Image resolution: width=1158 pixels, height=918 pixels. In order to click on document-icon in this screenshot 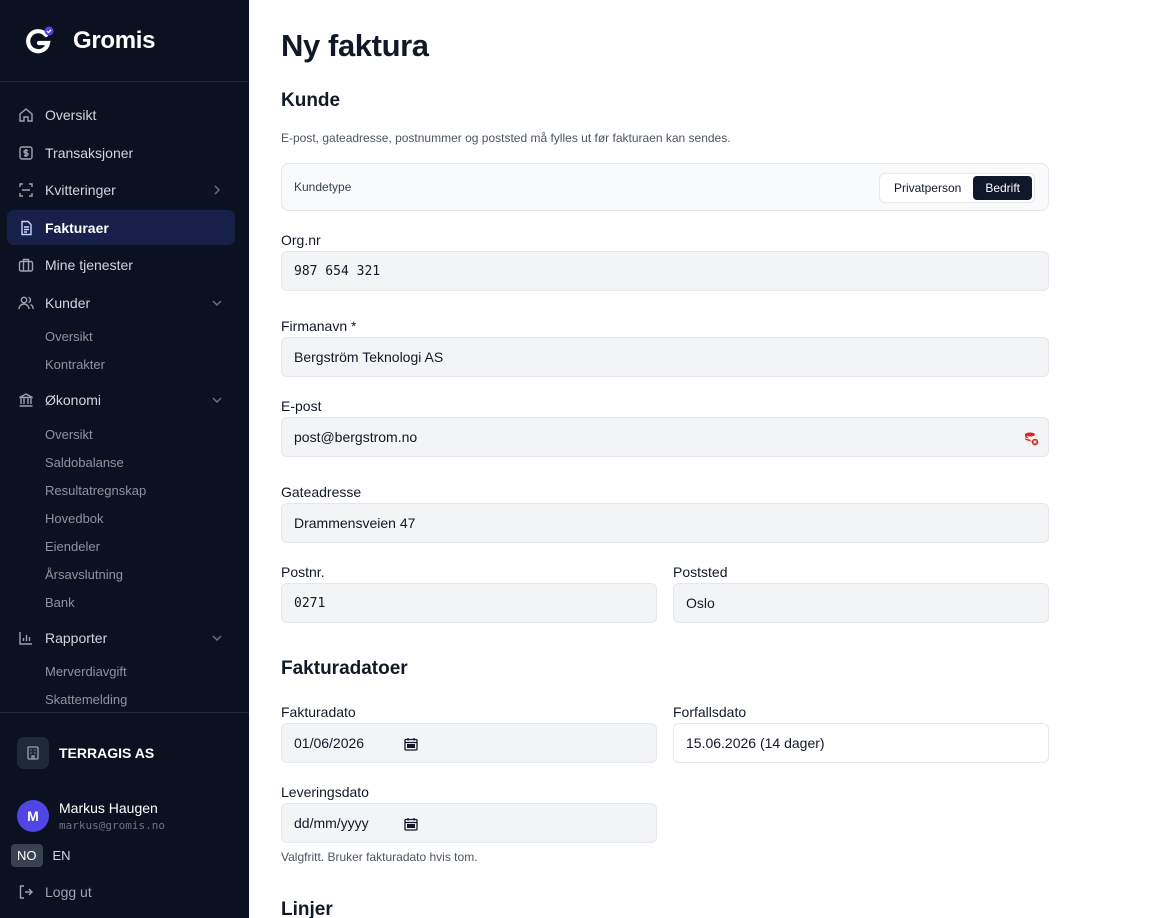, I will do `click(26, 228)`.